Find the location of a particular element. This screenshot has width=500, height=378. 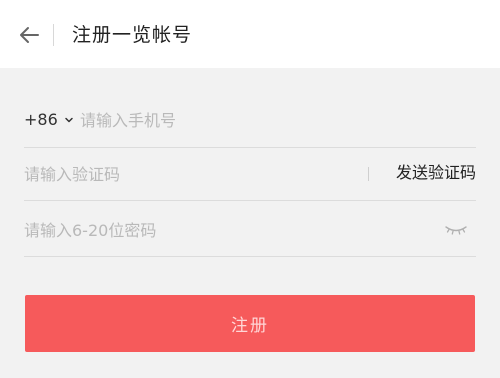

code-row: 发送验证码 is located at coordinates (250, 174).